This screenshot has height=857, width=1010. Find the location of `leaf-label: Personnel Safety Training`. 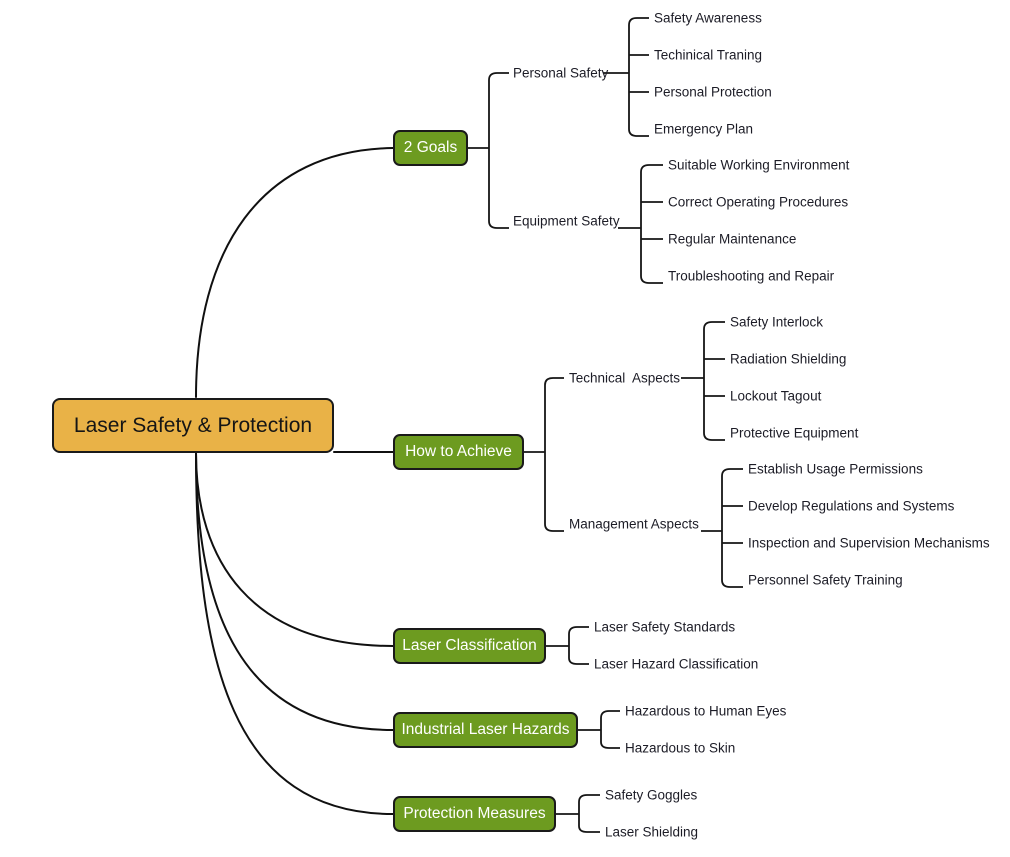

leaf-label: Personnel Safety Training is located at coordinates (825, 580).